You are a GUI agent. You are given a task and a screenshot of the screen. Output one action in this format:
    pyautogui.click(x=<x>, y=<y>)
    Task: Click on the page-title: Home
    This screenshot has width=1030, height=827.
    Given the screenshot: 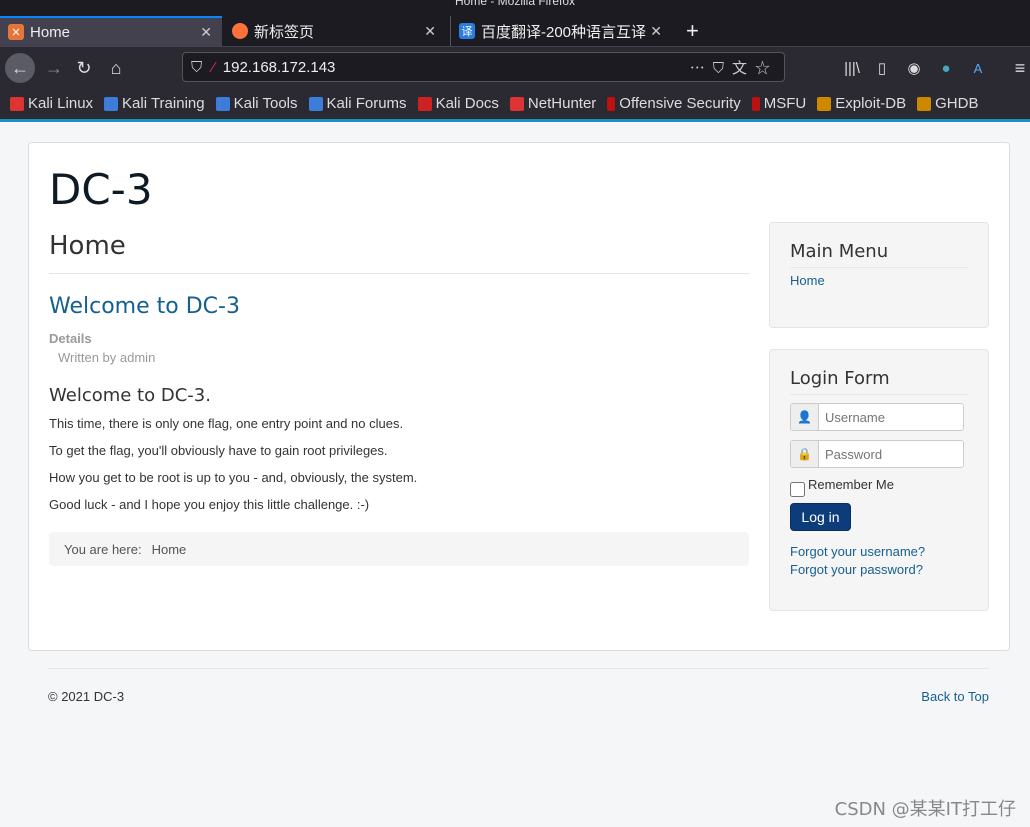 What is the action you would take?
    pyautogui.click(x=399, y=252)
    